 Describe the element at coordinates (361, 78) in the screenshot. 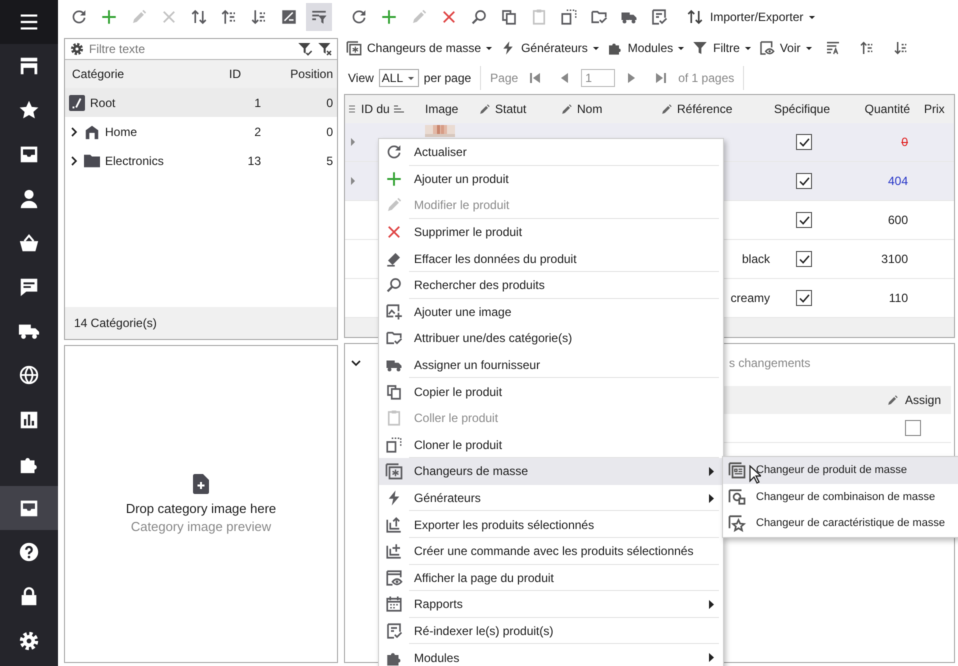

I see `view-label: View` at that location.